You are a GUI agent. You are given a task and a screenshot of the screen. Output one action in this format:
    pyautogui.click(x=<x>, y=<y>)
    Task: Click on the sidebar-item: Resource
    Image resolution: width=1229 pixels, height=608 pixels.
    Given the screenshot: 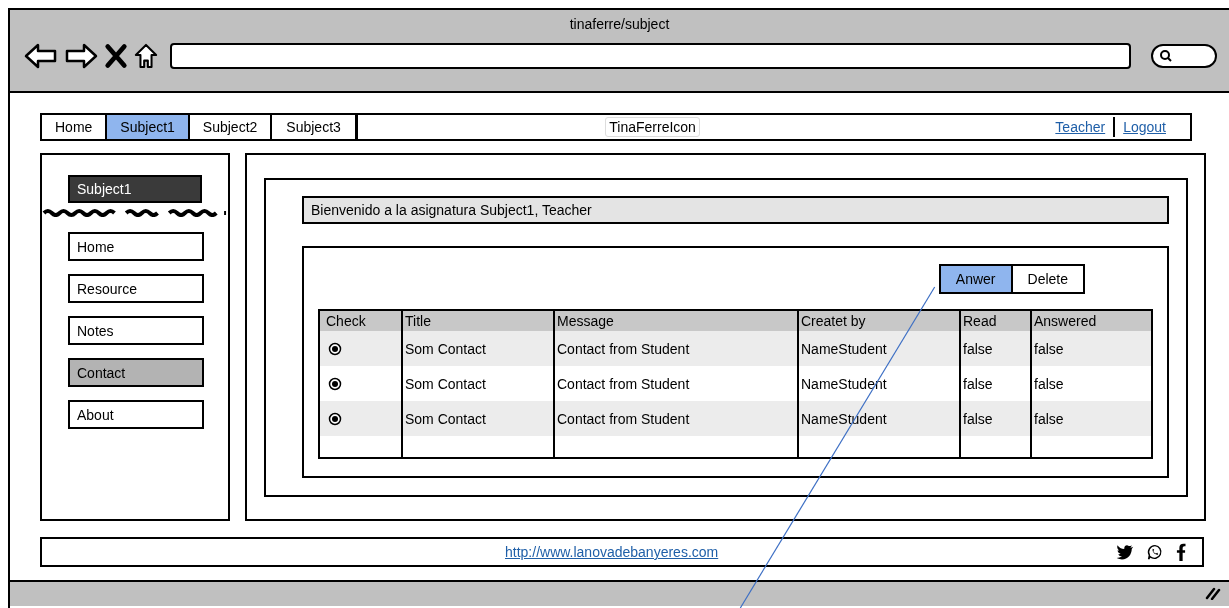 What is the action you would take?
    pyautogui.click(x=136, y=288)
    